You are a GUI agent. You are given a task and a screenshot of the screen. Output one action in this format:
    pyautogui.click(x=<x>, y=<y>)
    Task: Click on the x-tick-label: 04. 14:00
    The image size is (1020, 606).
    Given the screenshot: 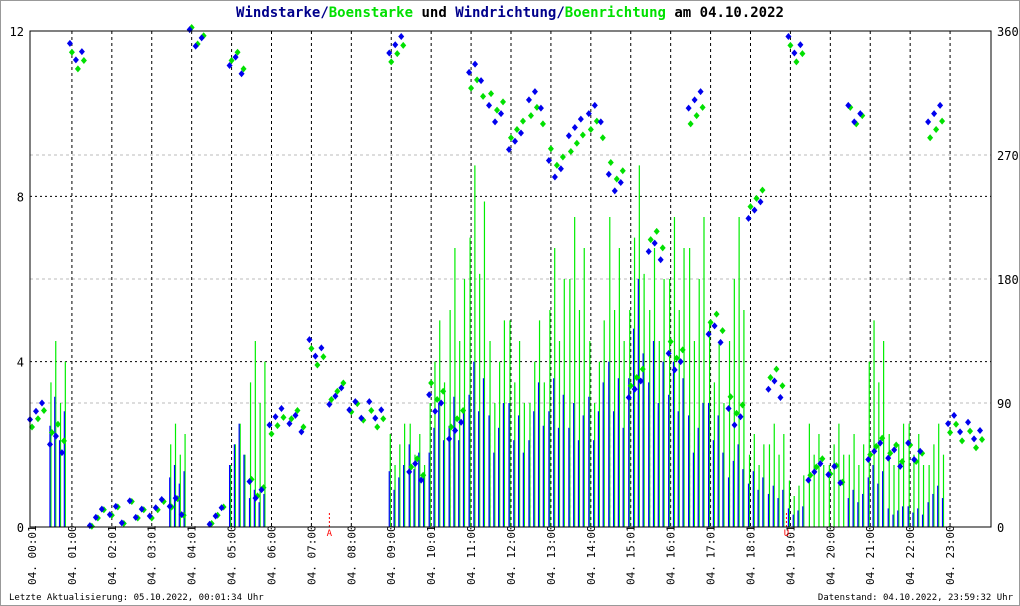 What is the action you would take?
    pyautogui.click(x=591, y=555)
    